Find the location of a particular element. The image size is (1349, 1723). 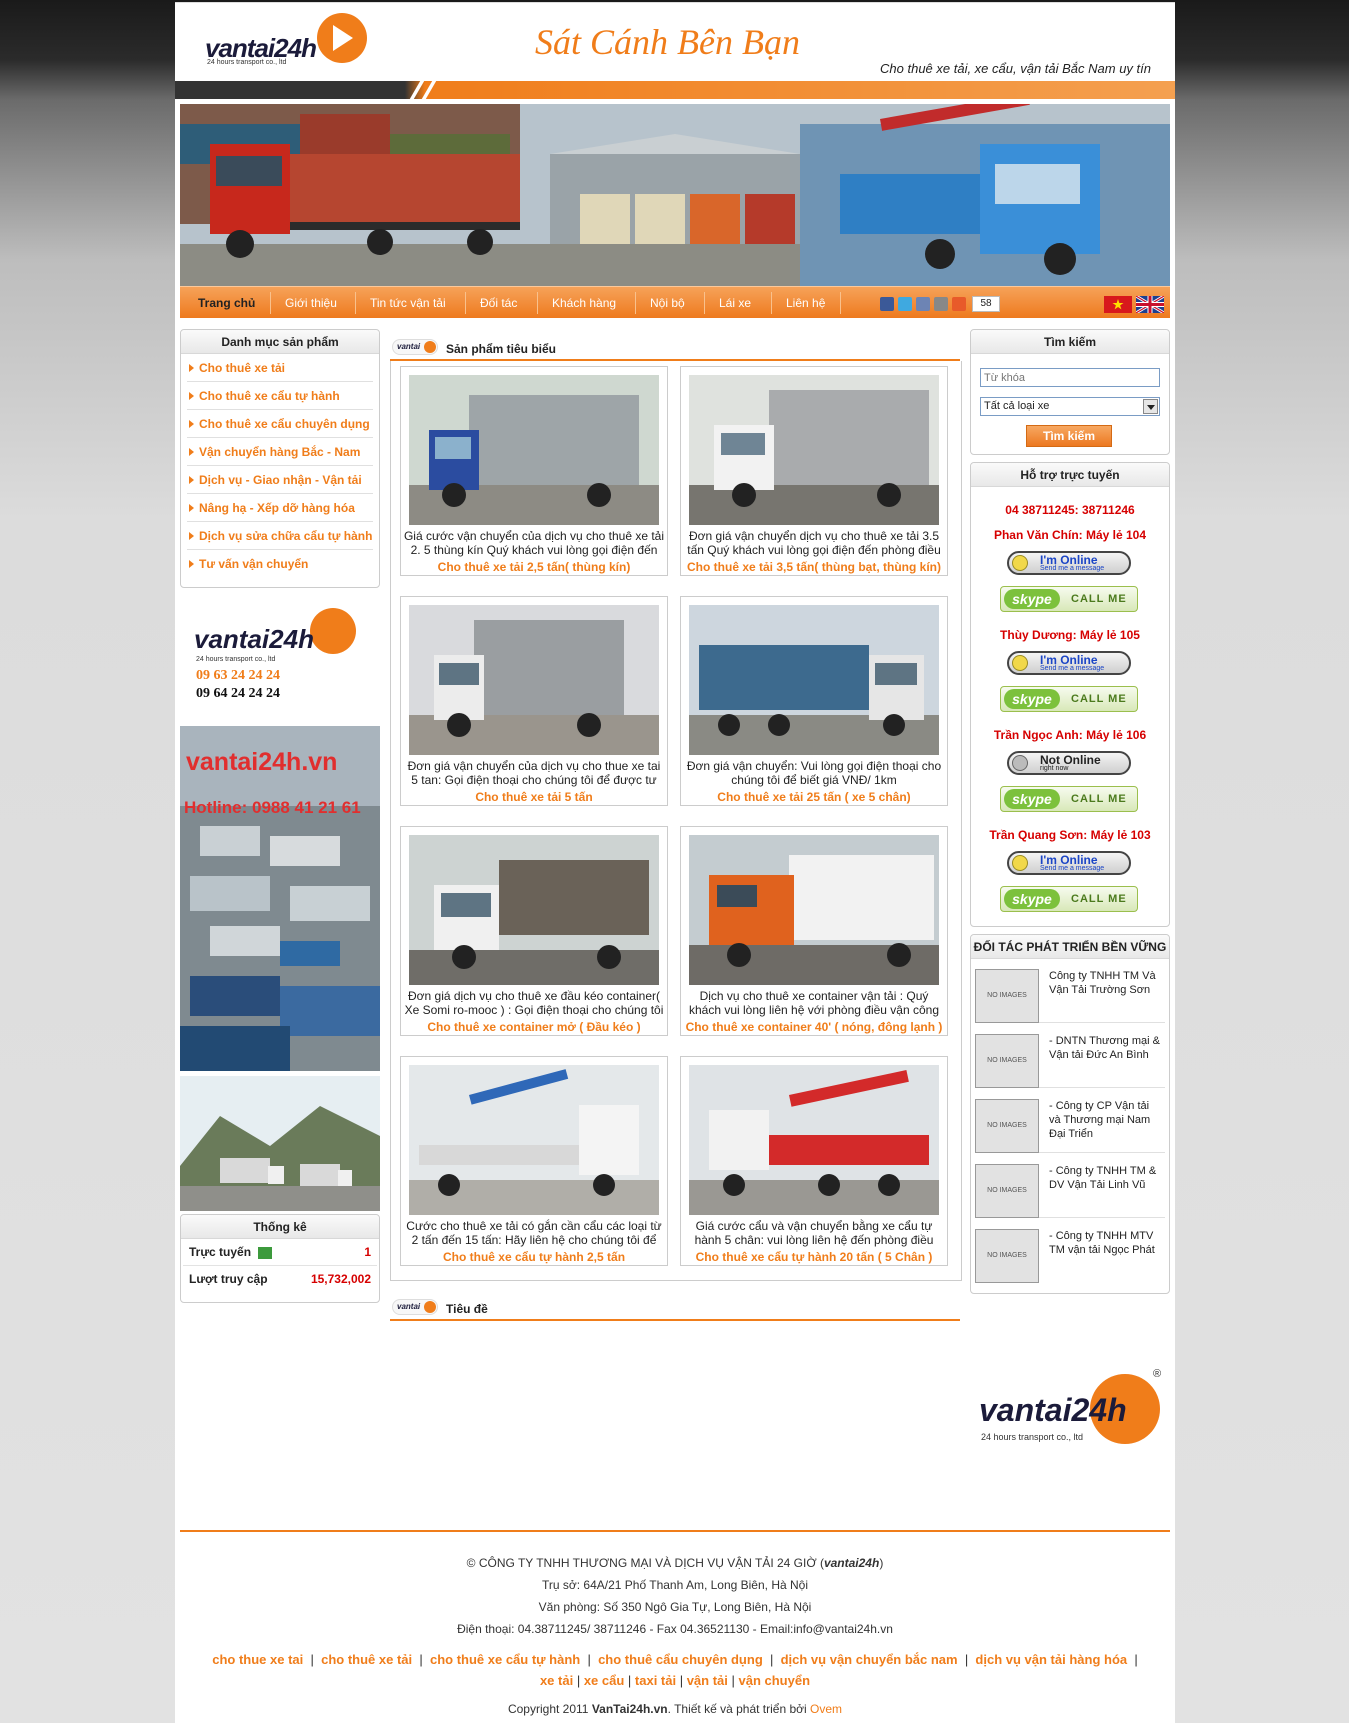

category-item: Vận chuyển hàng Bắc - Nam is located at coordinates (280, 452).